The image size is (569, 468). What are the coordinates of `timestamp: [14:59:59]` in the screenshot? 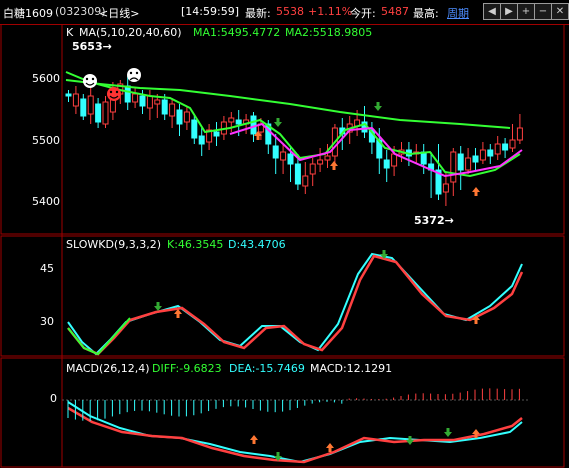 It's located at (210, 11).